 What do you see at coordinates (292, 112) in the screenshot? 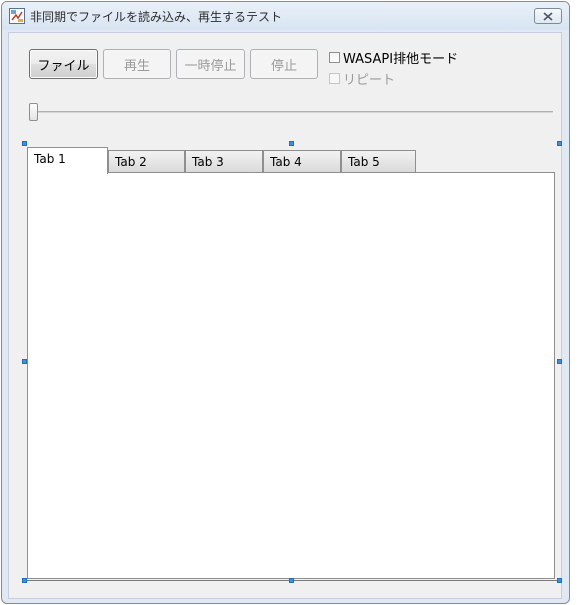
I see `seek-slider-track` at bounding box center [292, 112].